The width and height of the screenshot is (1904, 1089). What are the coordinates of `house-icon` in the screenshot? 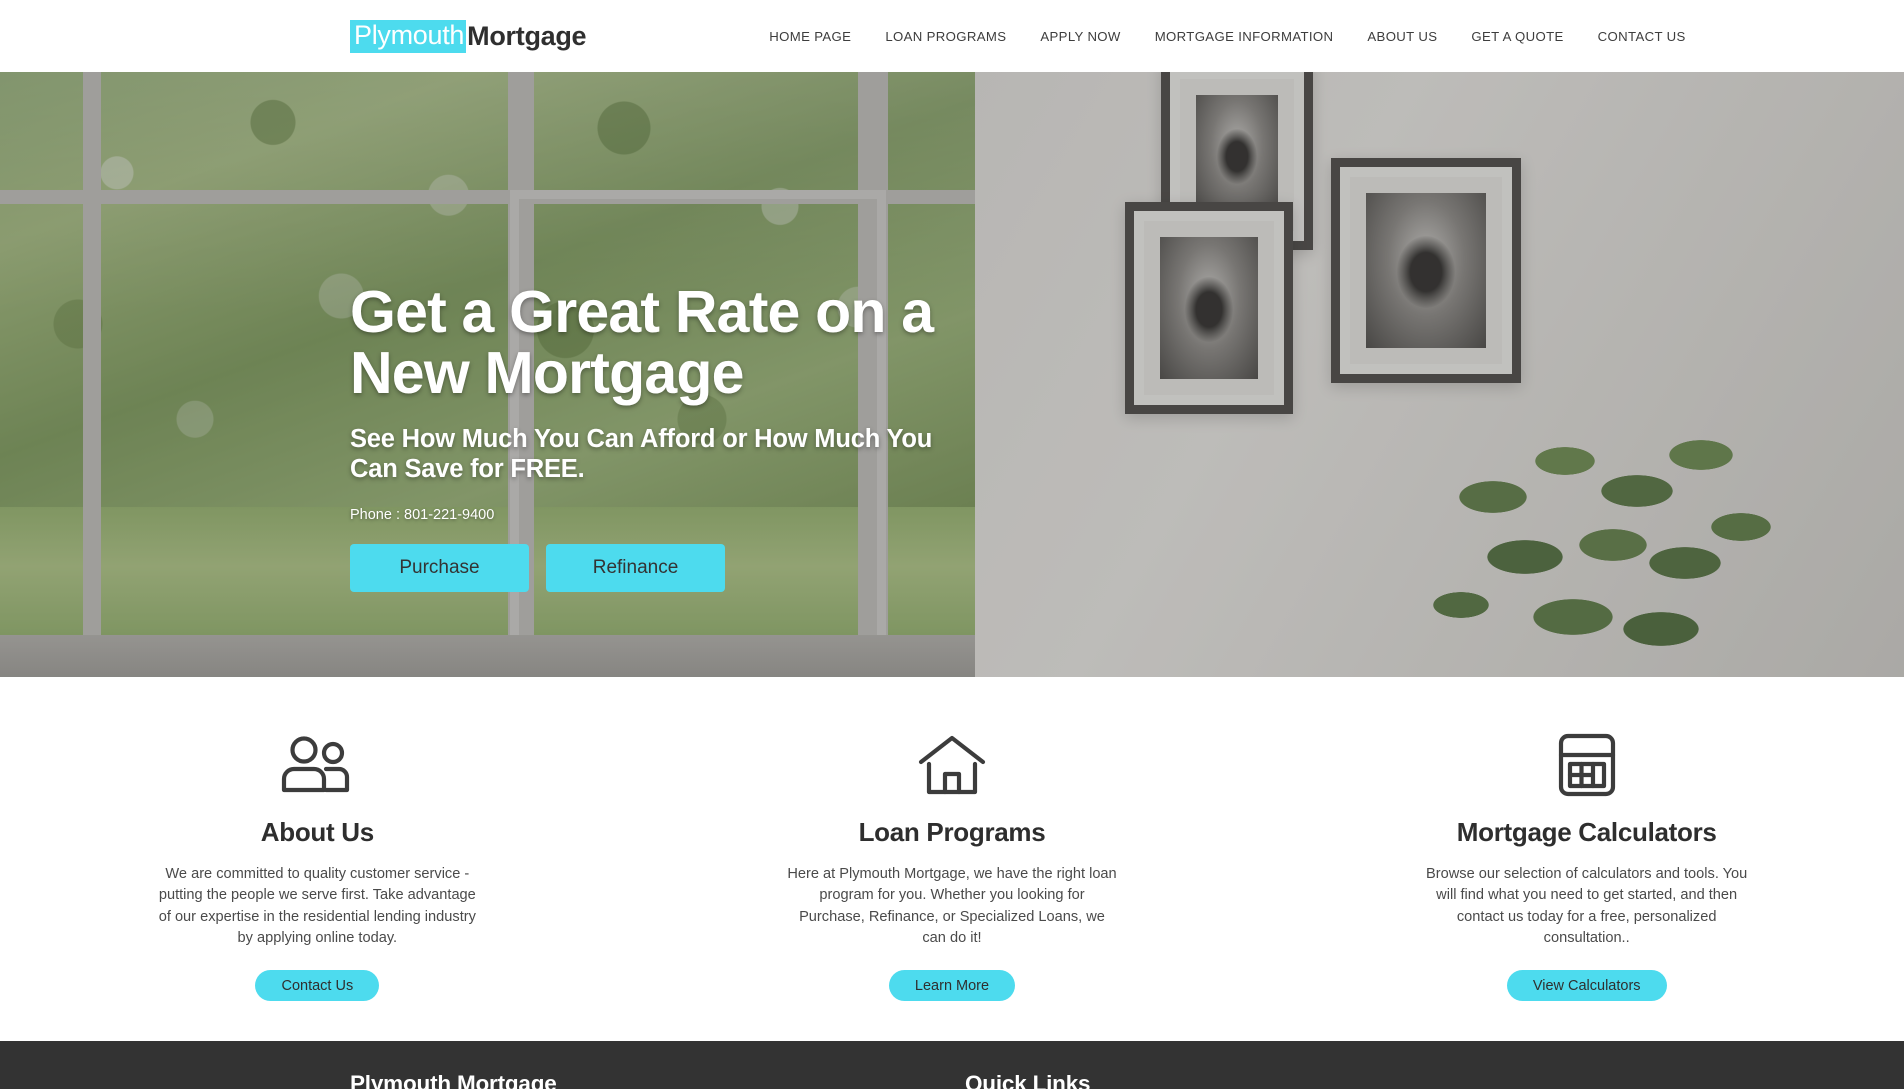 It's located at (952, 765).